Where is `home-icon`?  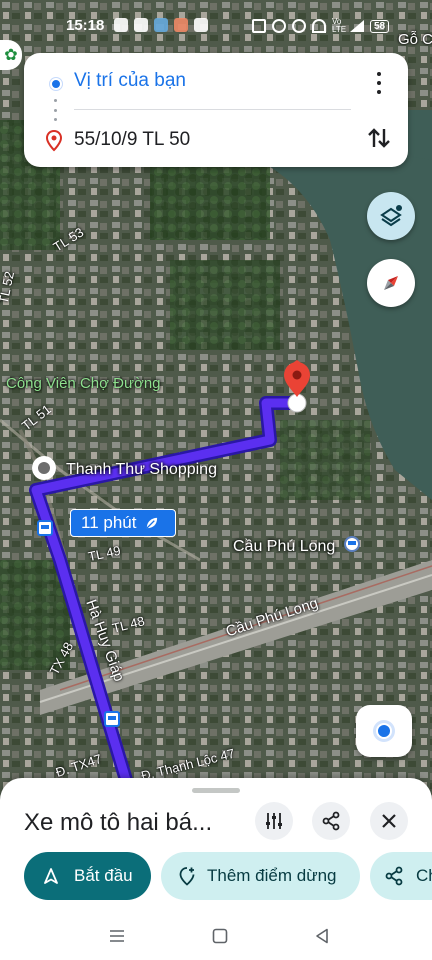
home-icon is located at coordinates (220, 936).